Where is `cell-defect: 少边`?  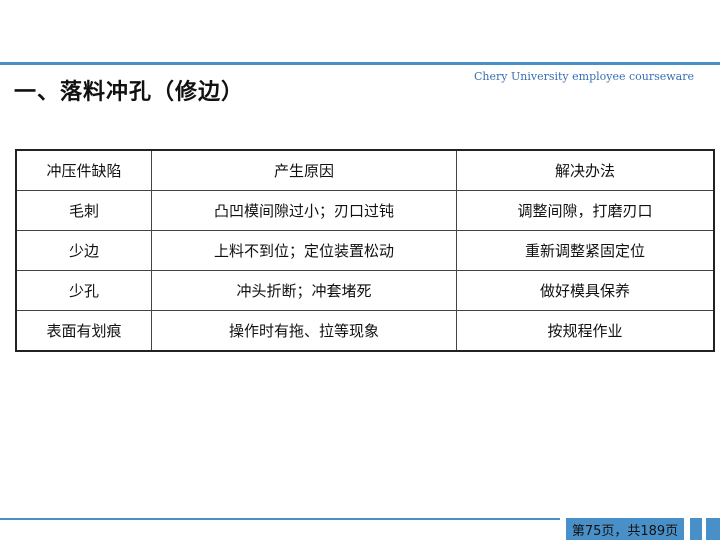 cell-defect: 少边 is located at coordinates (83, 250).